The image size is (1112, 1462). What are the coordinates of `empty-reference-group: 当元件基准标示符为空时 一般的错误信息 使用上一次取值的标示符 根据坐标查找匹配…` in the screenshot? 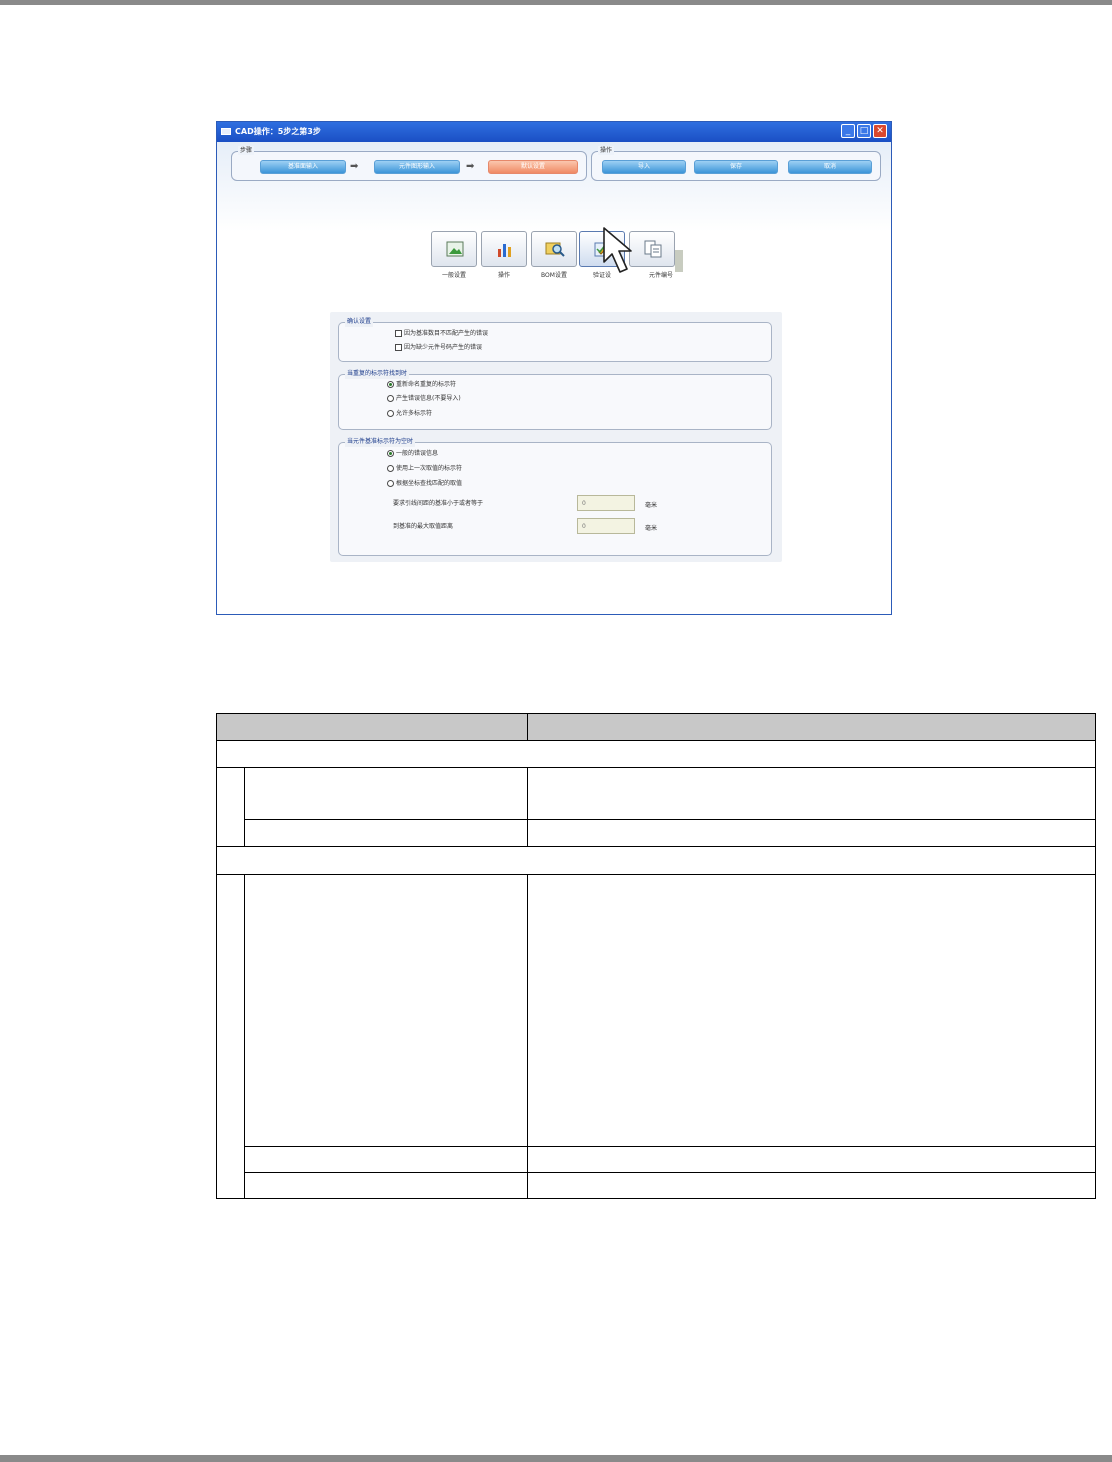 It's located at (555, 496).